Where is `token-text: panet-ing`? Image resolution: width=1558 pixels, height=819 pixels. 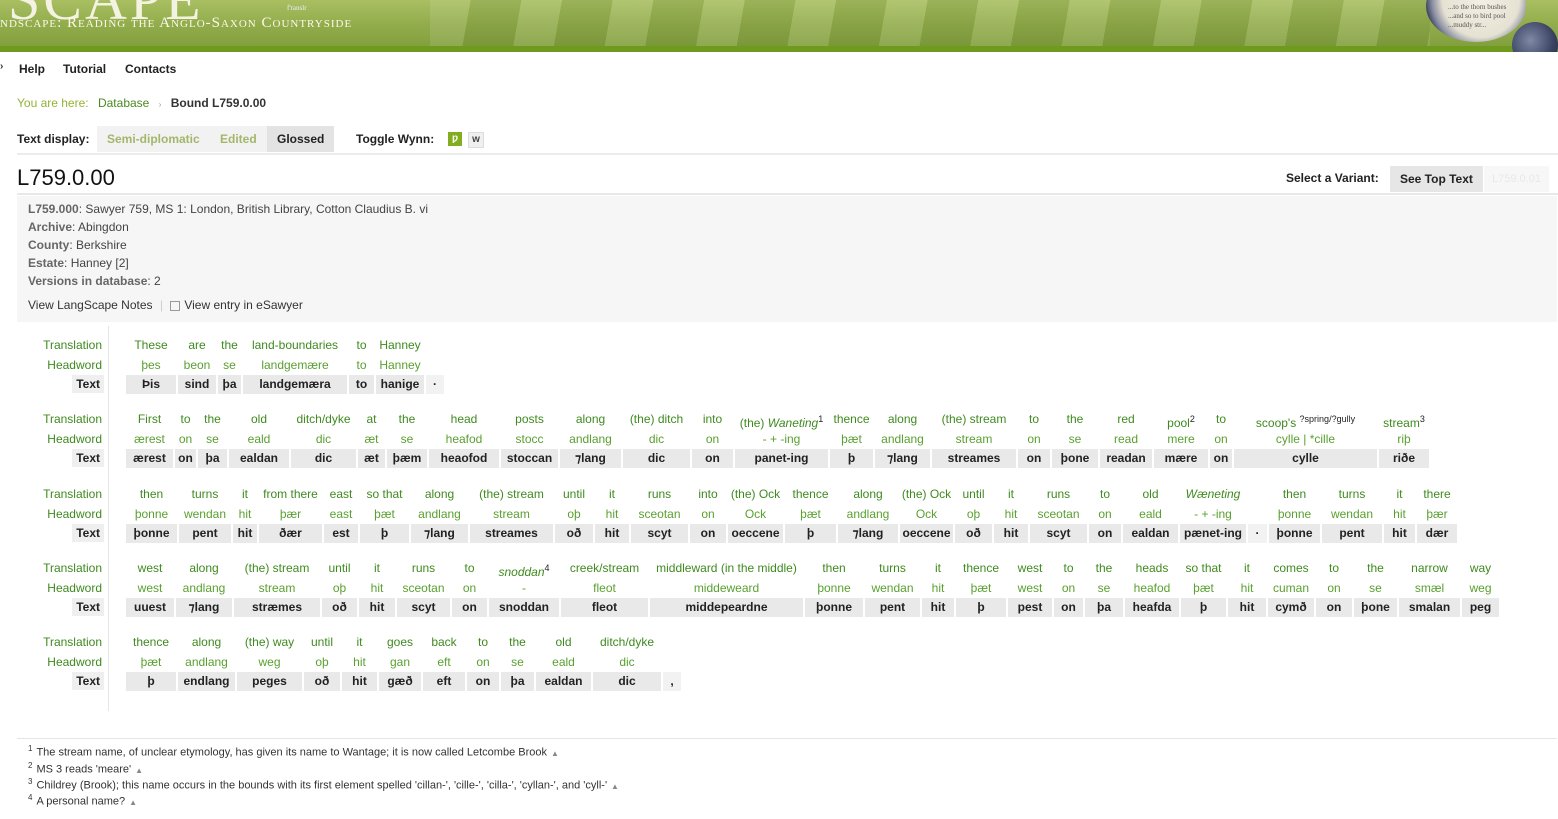
token-text: panet-ing is located at coordinates (781, 458).